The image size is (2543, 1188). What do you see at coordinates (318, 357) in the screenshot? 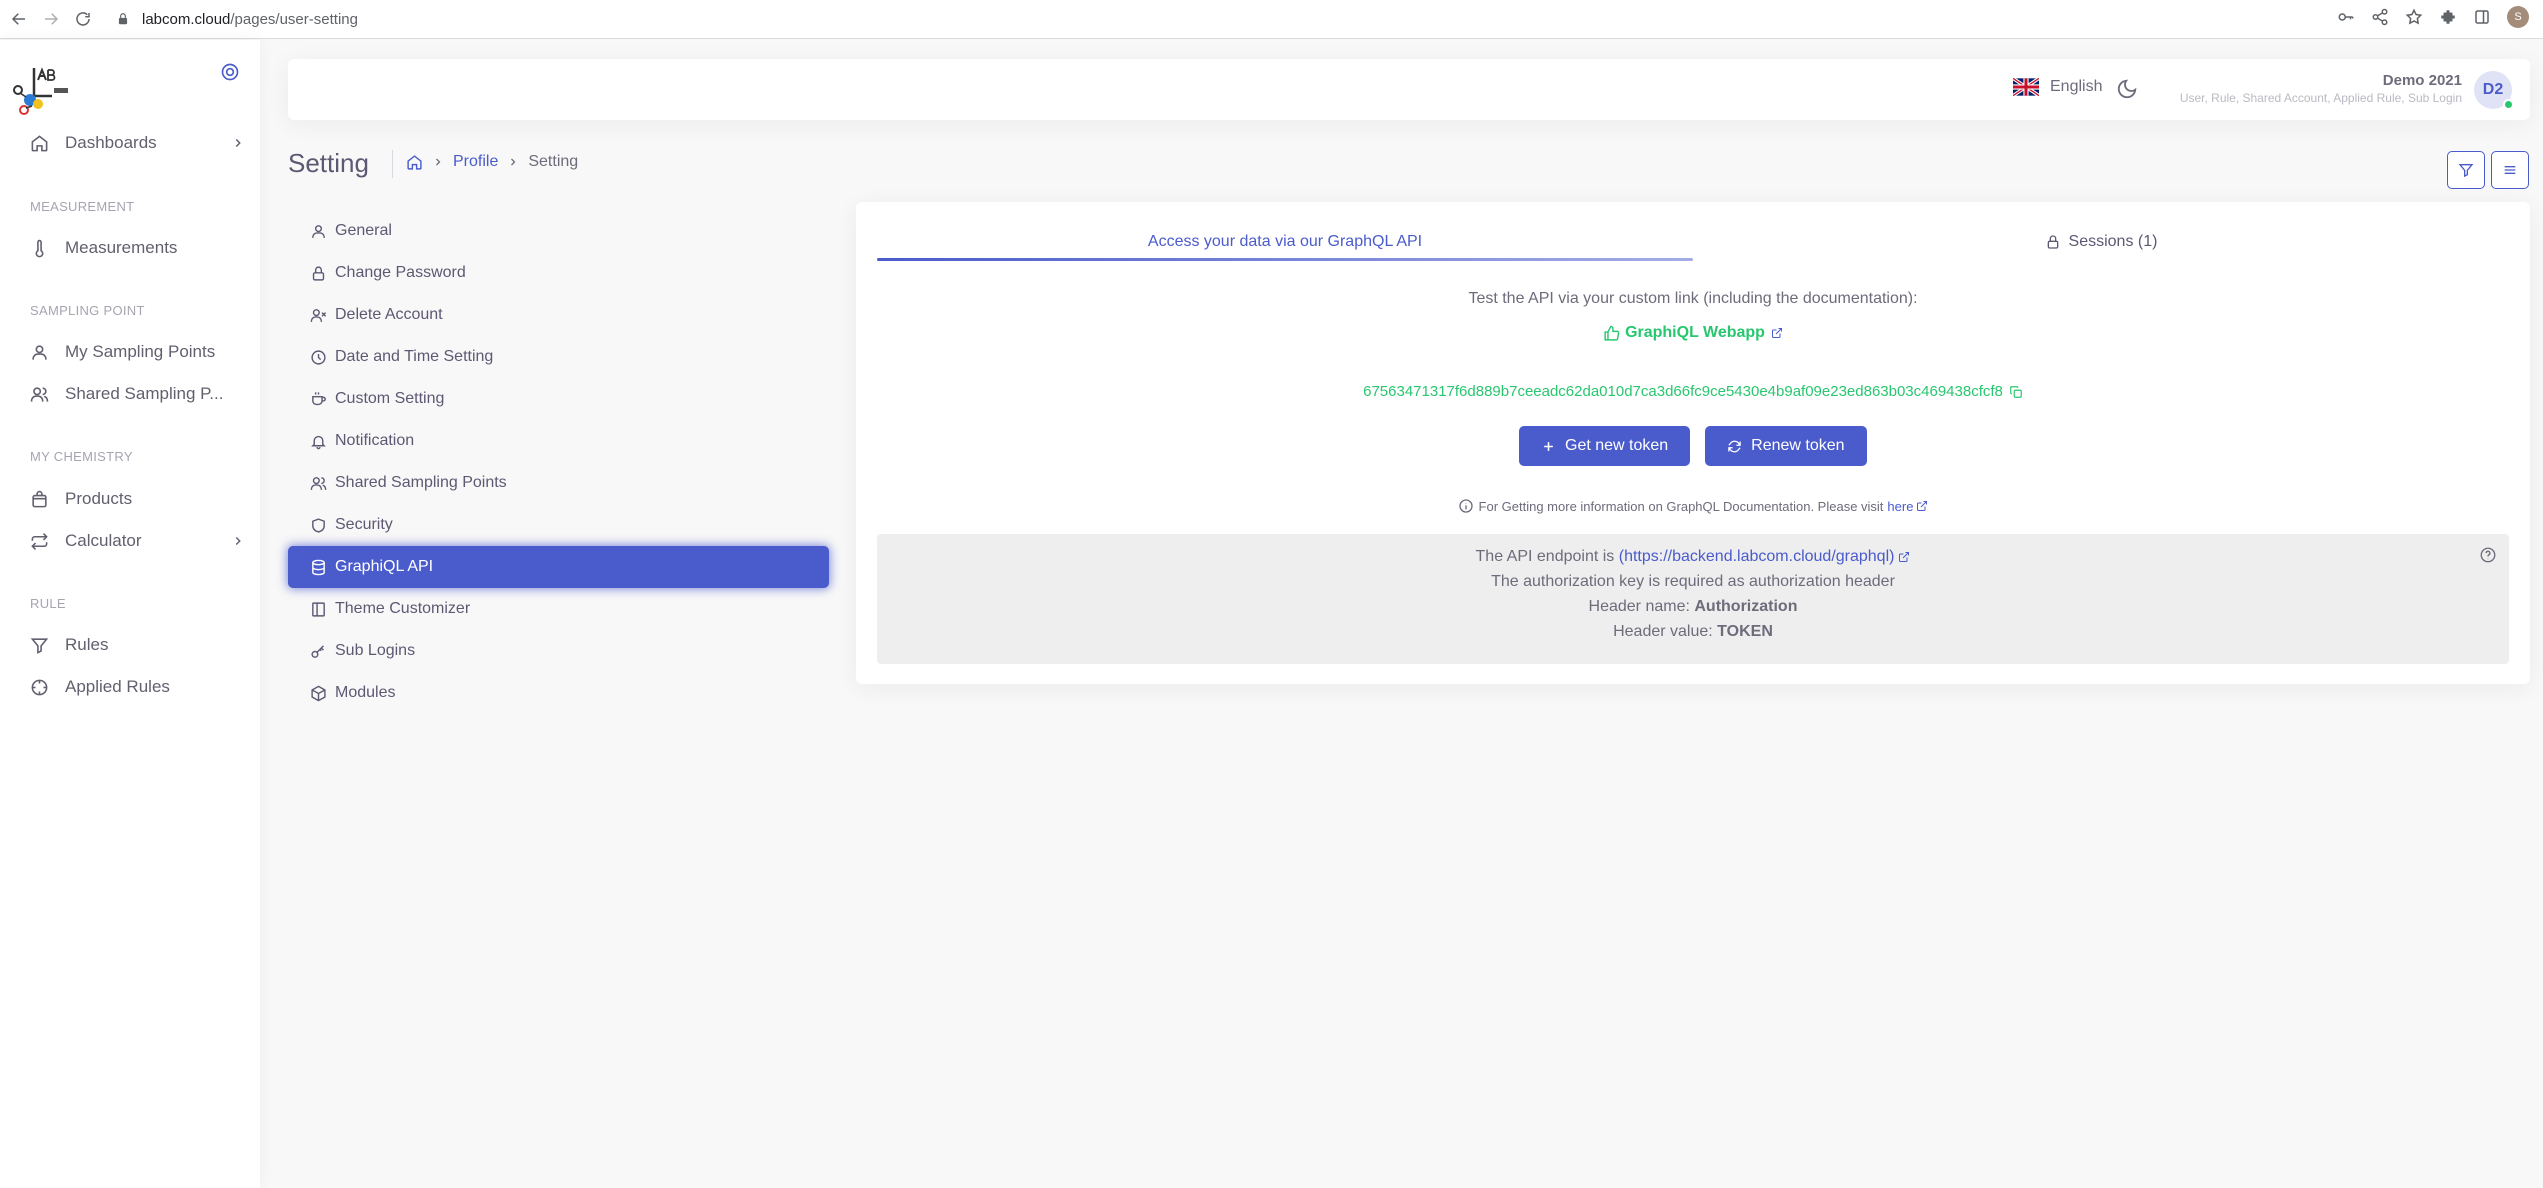
I see `clock-icon` at bounding box center [318, 357].